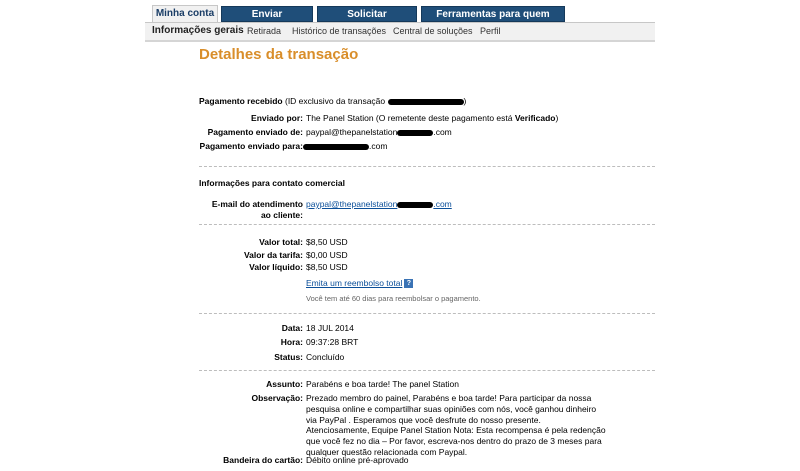  I want to click on net-value: $8,50 USD, so click(327, 267).